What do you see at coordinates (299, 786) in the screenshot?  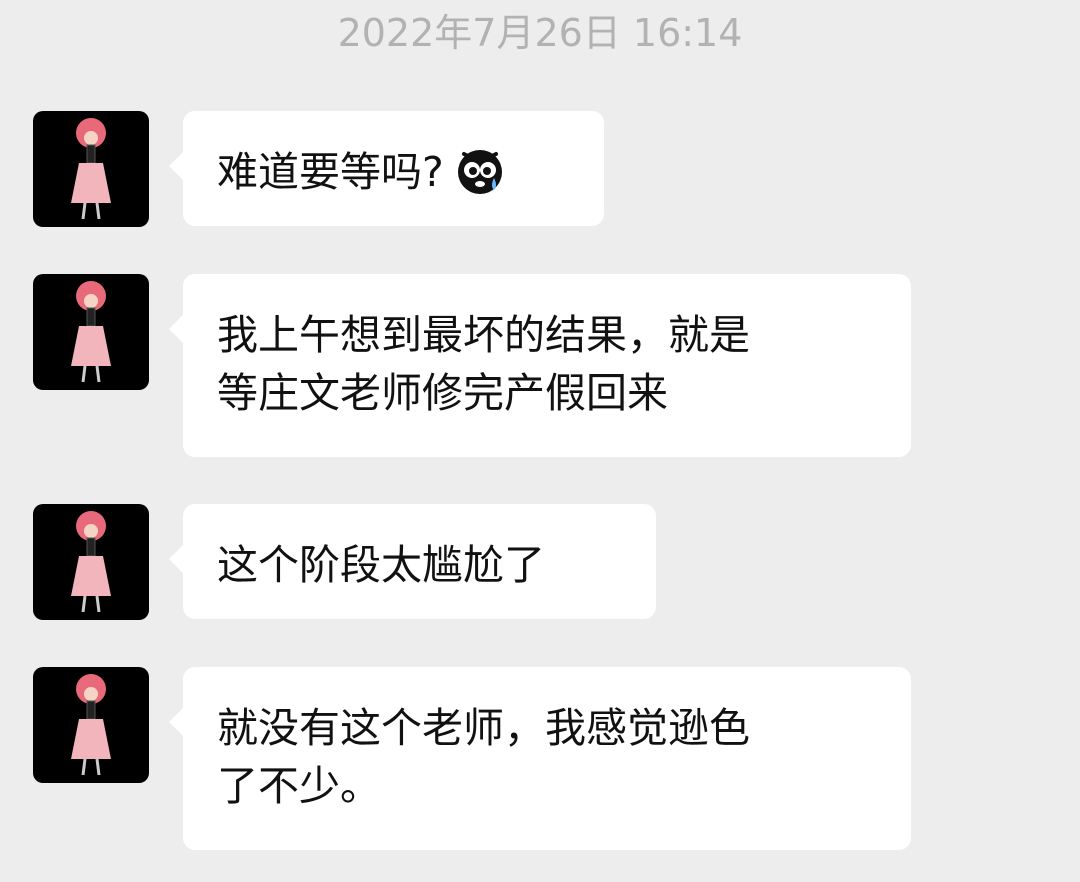 I see `message-text-line: 了不少。` at bounding box center [299, 786].